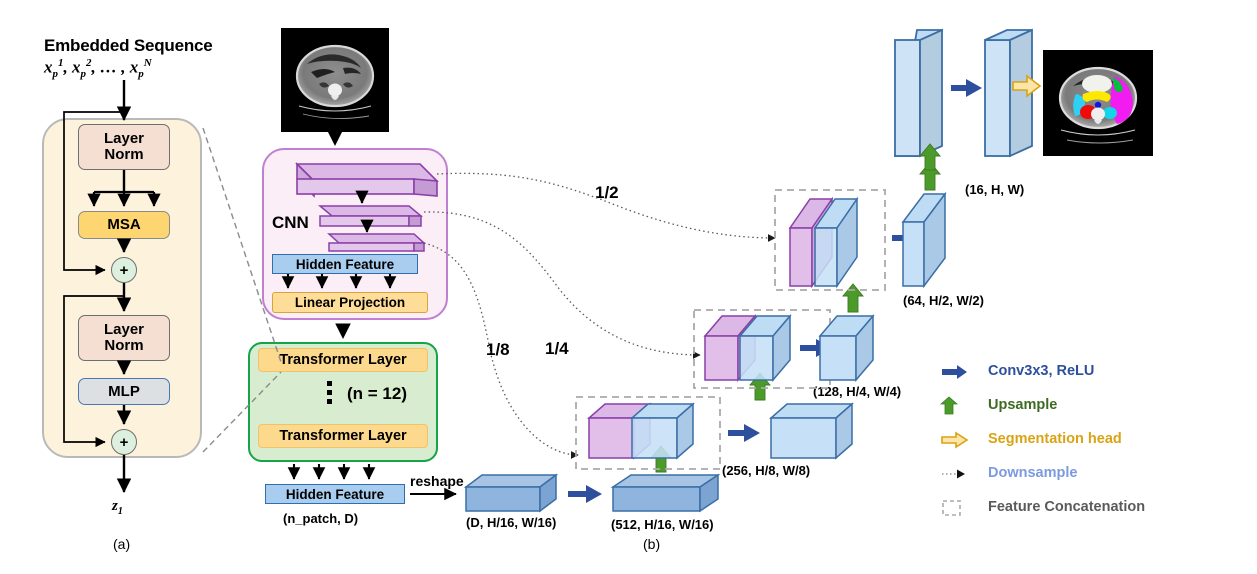 Image resolution: width=1257 pixels, height=574 pixels. I want to click on legend-item-conv: Conv3x3, ReLU, so click(1090, 379).